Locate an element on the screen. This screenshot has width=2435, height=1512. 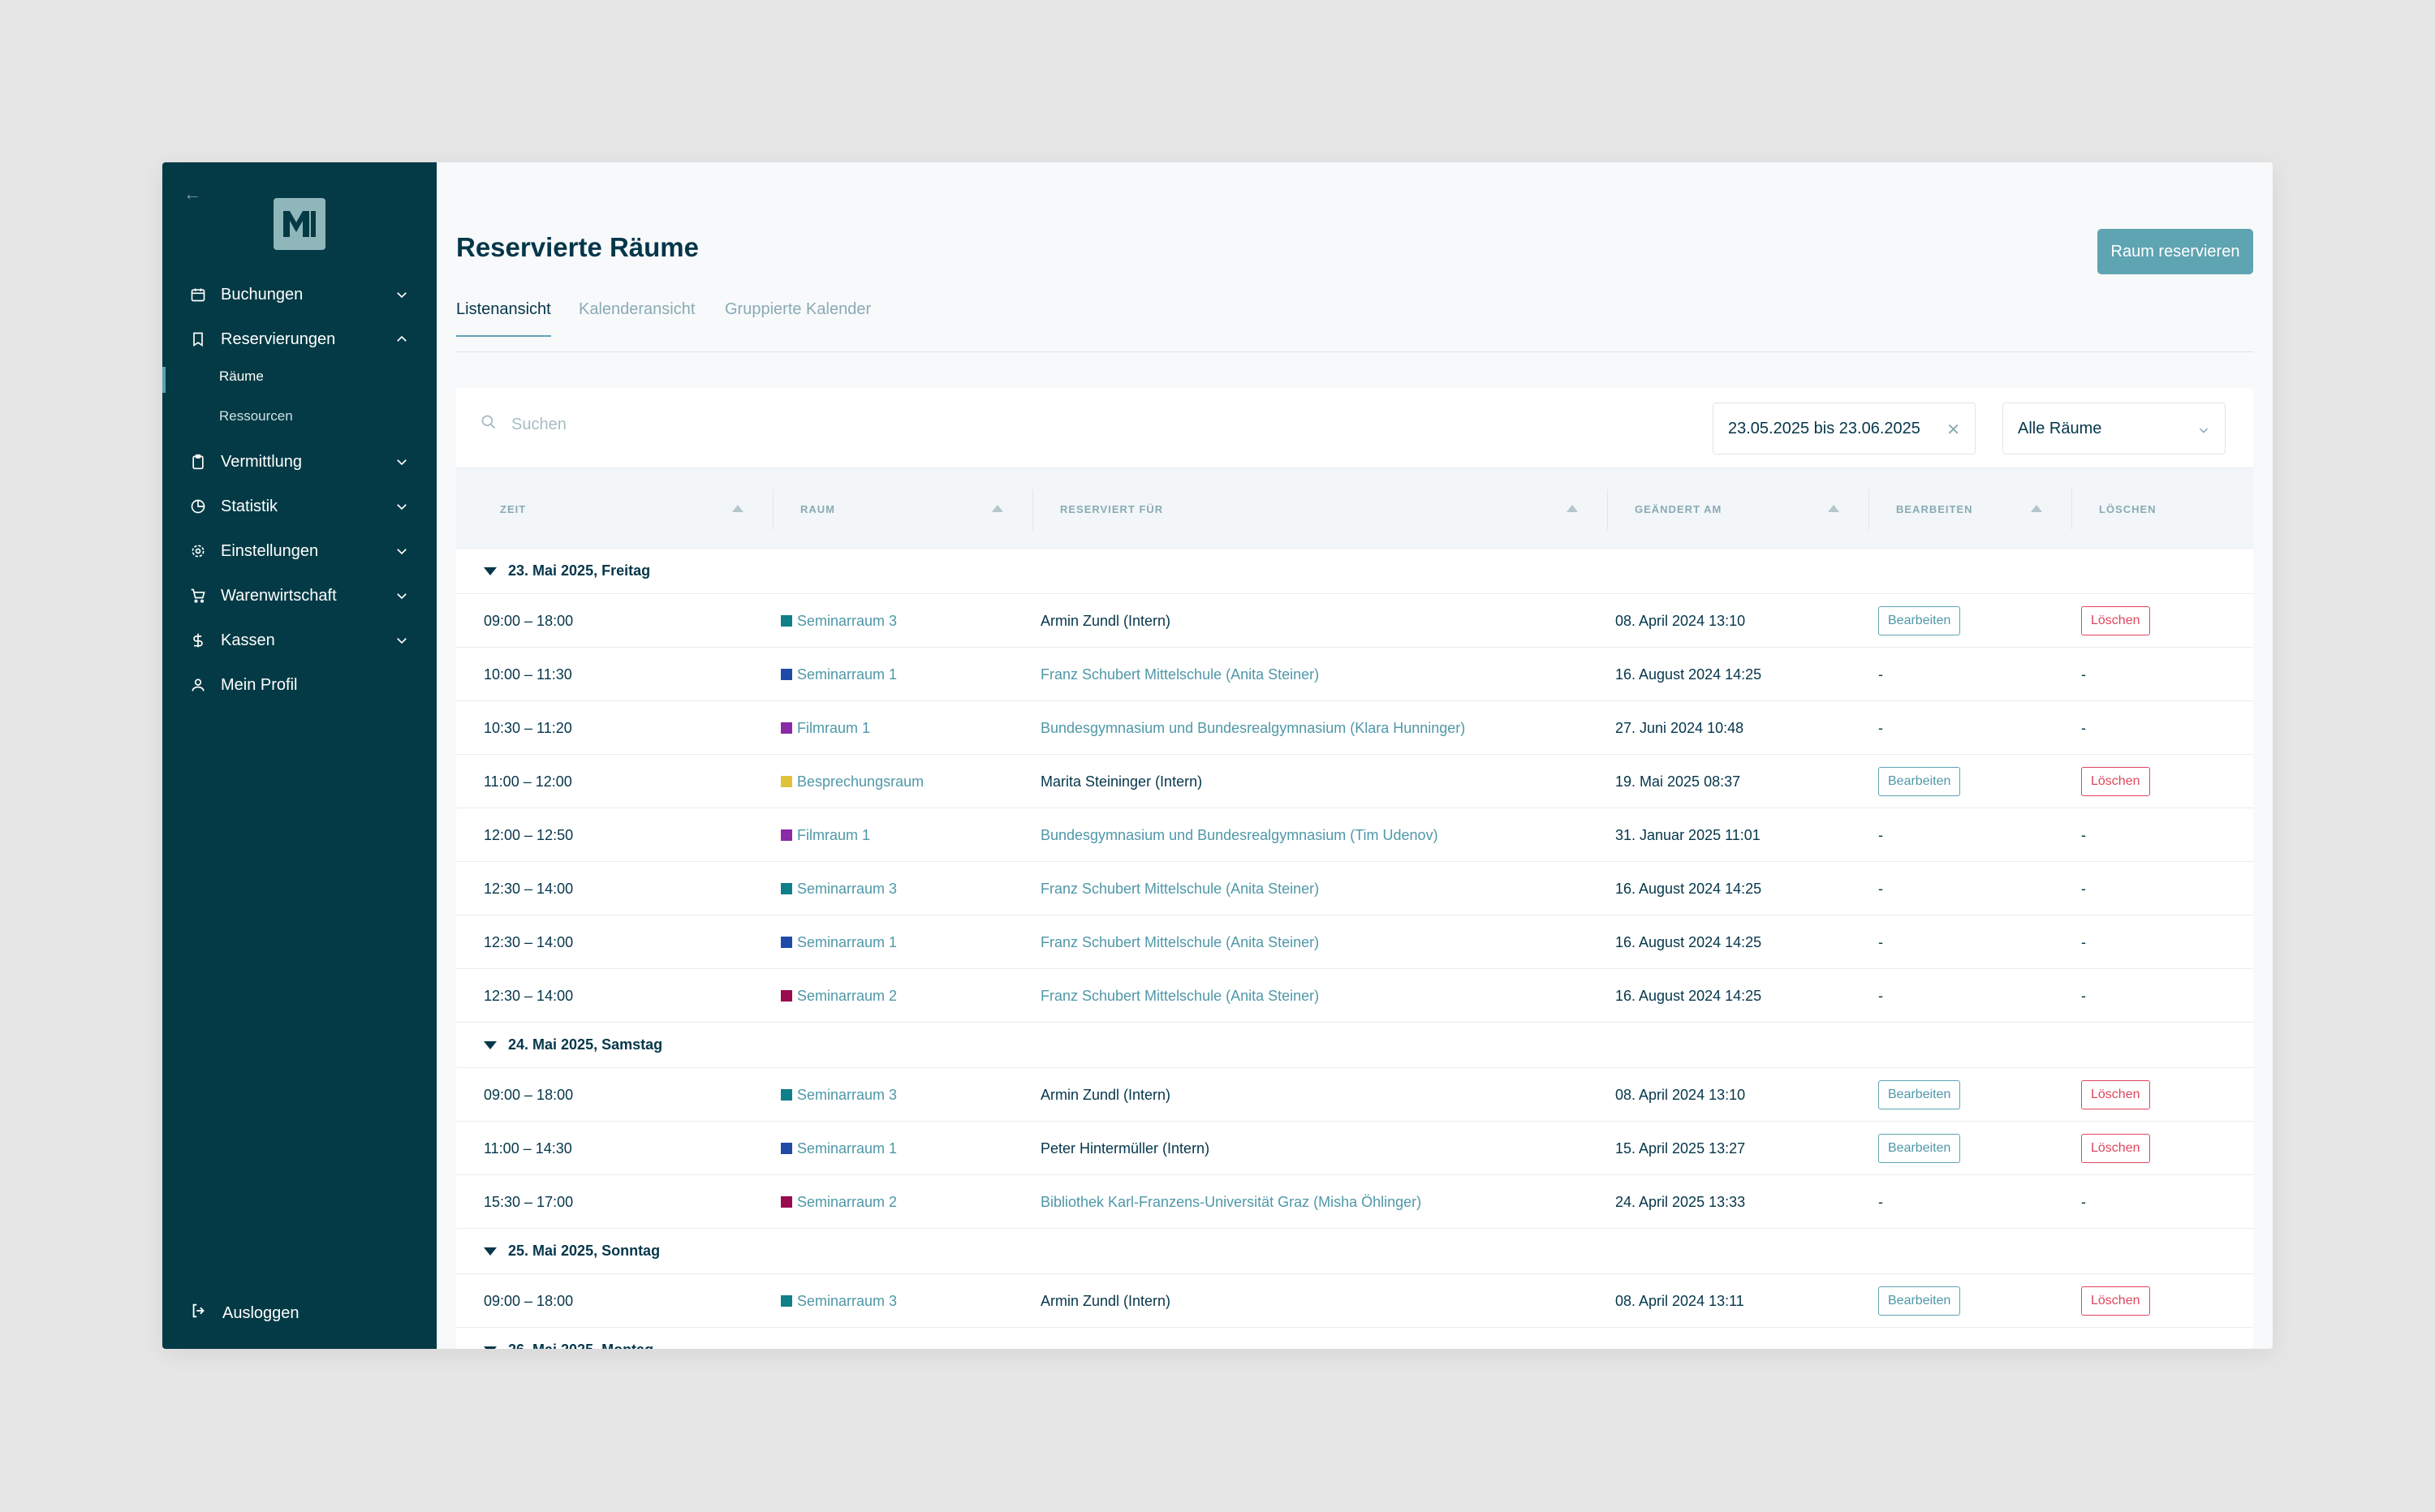
edit-cell: Bearbeiten is located at coordinates (1919, 1149).